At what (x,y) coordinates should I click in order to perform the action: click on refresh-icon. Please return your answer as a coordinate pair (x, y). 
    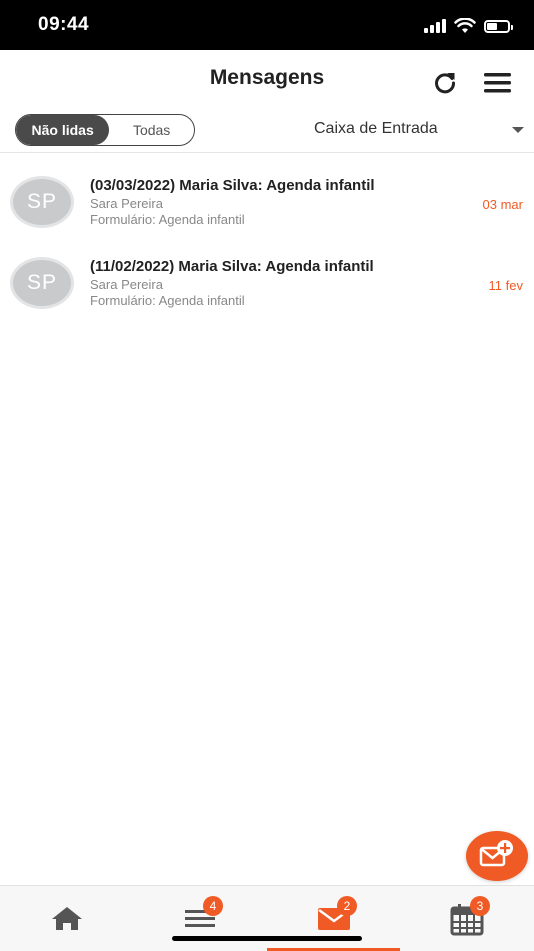
    Looking at the image, I should click on (445, 83).